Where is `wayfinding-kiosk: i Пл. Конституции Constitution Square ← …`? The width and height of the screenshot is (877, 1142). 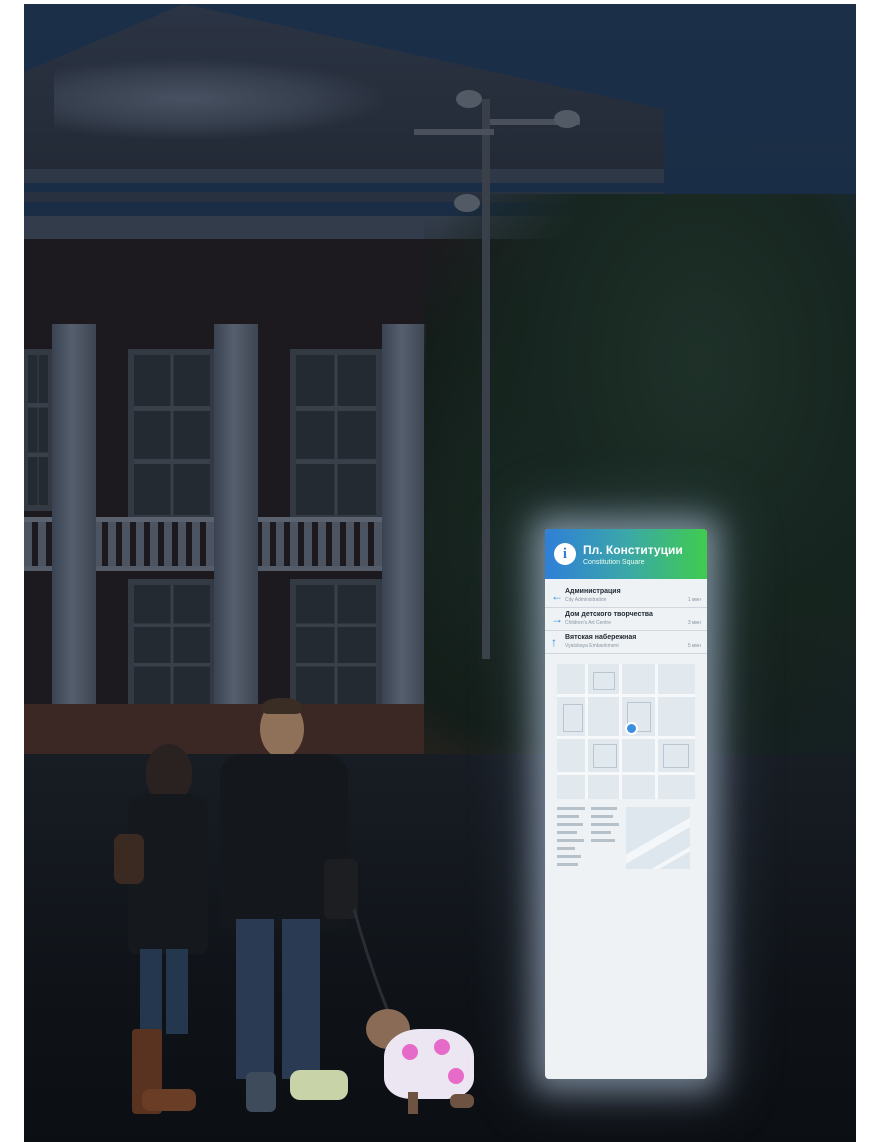 wayfinding-kiosk: i Пл. Конституции Constitution Square ← … is located at coordinates (626, 804).